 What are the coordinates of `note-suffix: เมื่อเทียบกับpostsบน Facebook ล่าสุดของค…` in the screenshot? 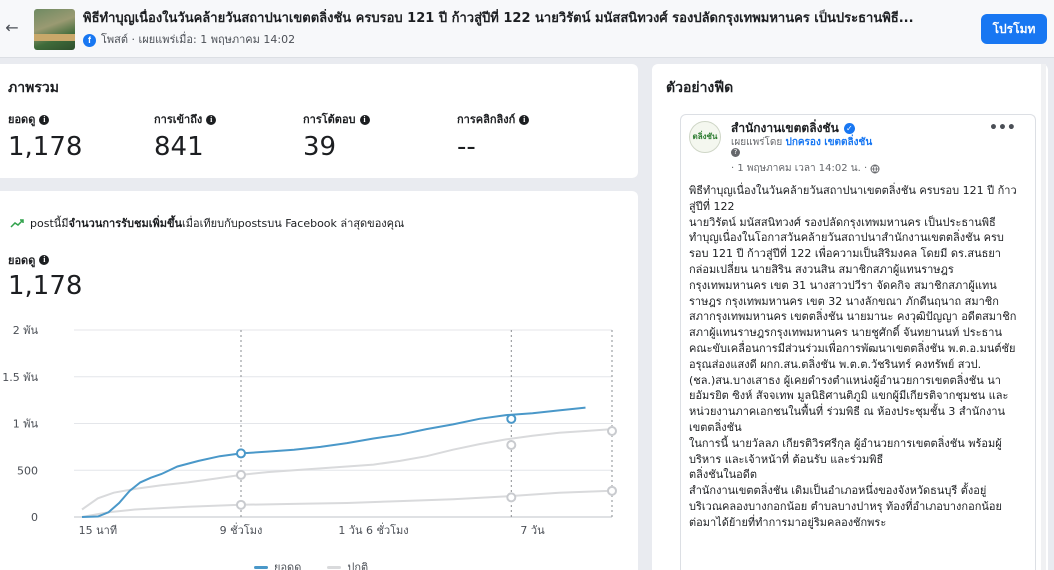 It's located at (293, 223).